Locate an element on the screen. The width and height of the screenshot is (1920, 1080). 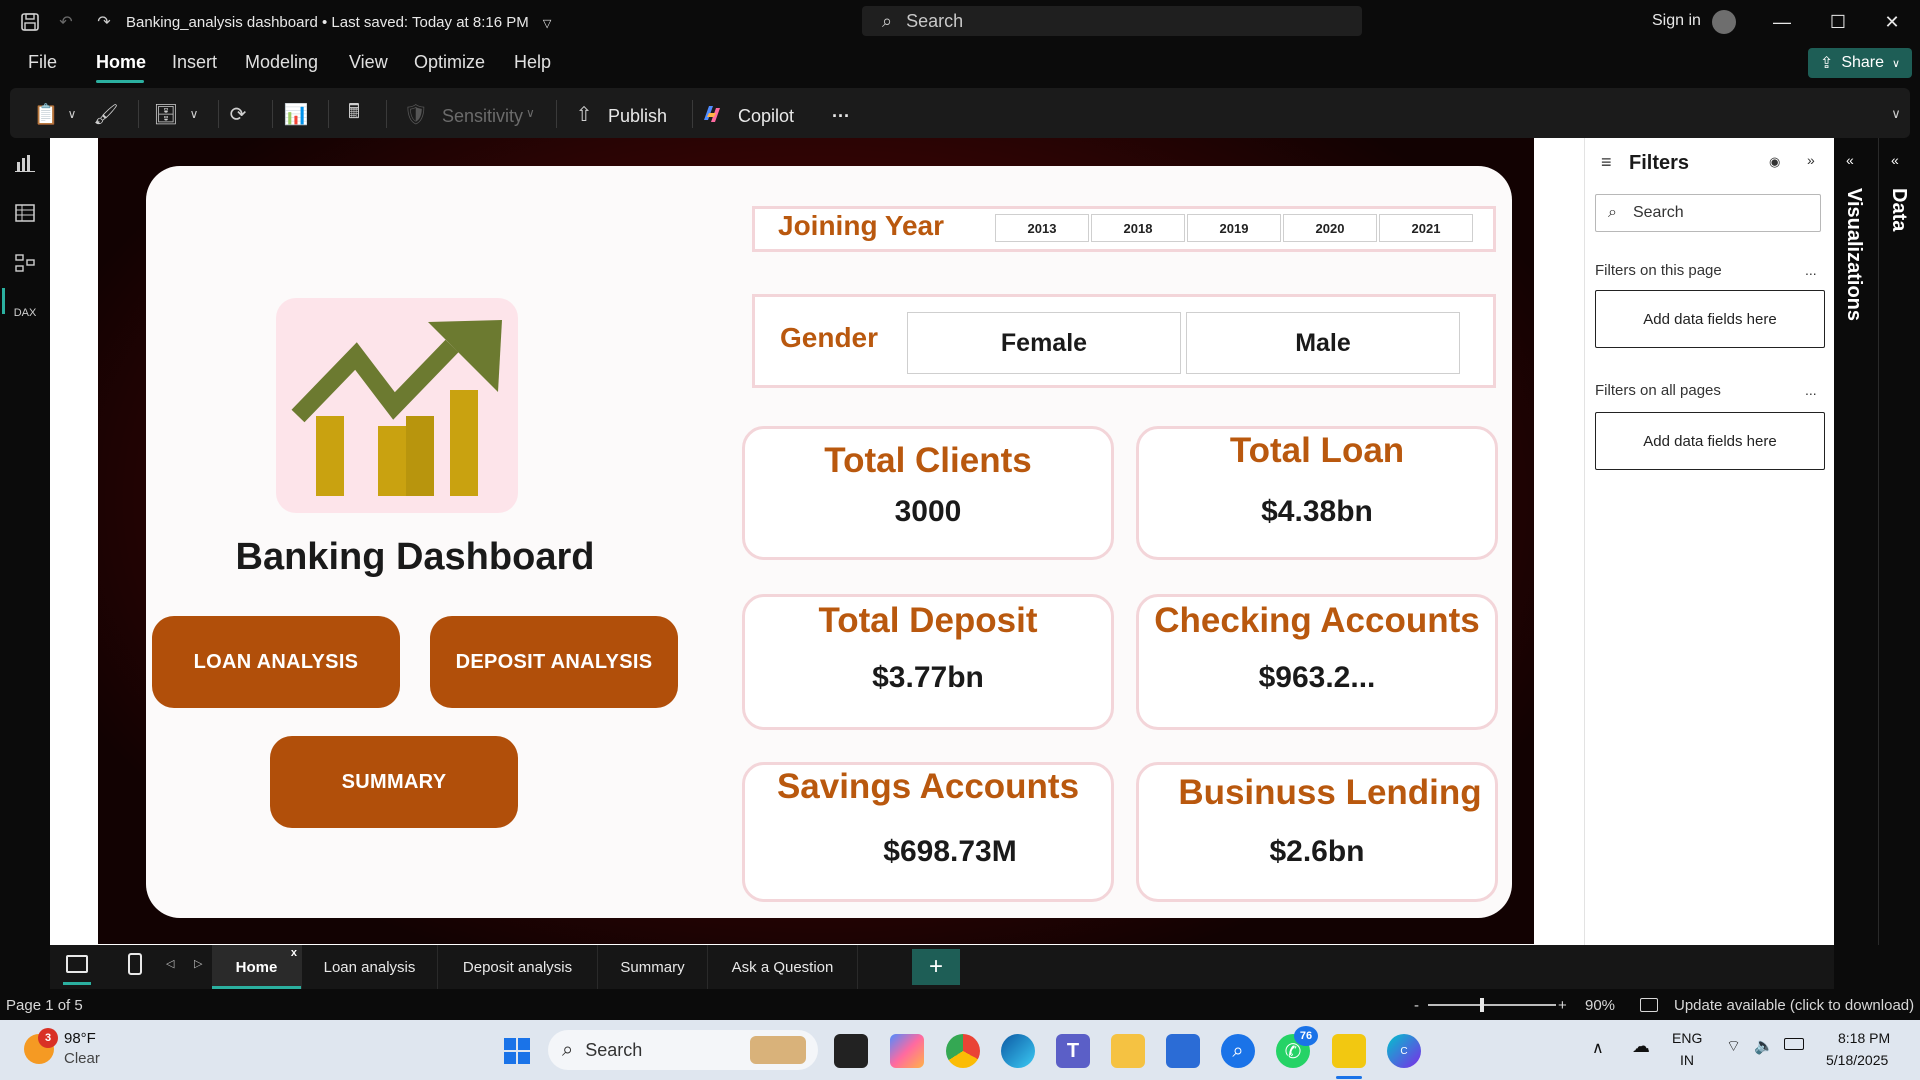
copilot-app-icon is located at coordinates (907, 1051).